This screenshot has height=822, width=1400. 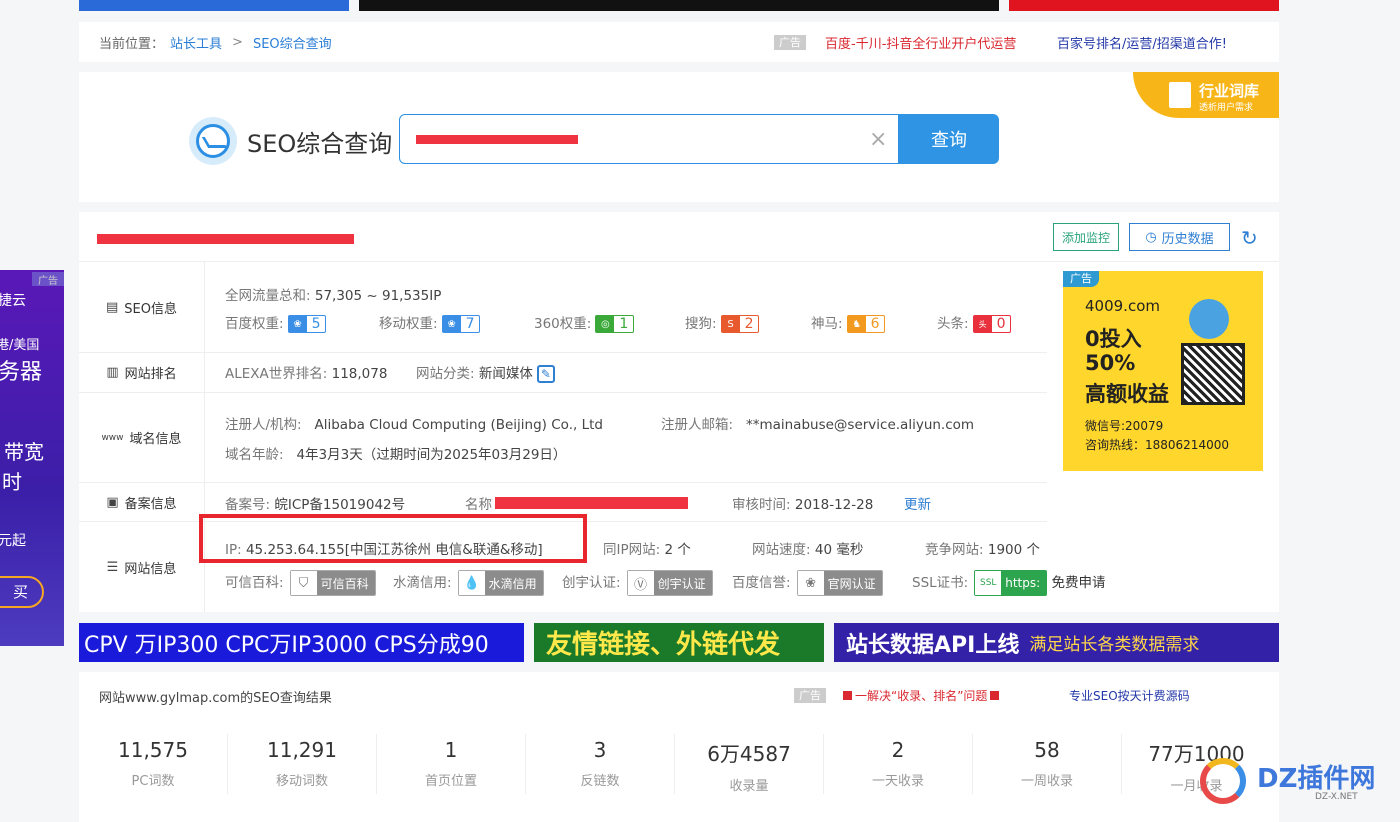 I want to click on row-label: 网站排名, so click(x=150, y=374).